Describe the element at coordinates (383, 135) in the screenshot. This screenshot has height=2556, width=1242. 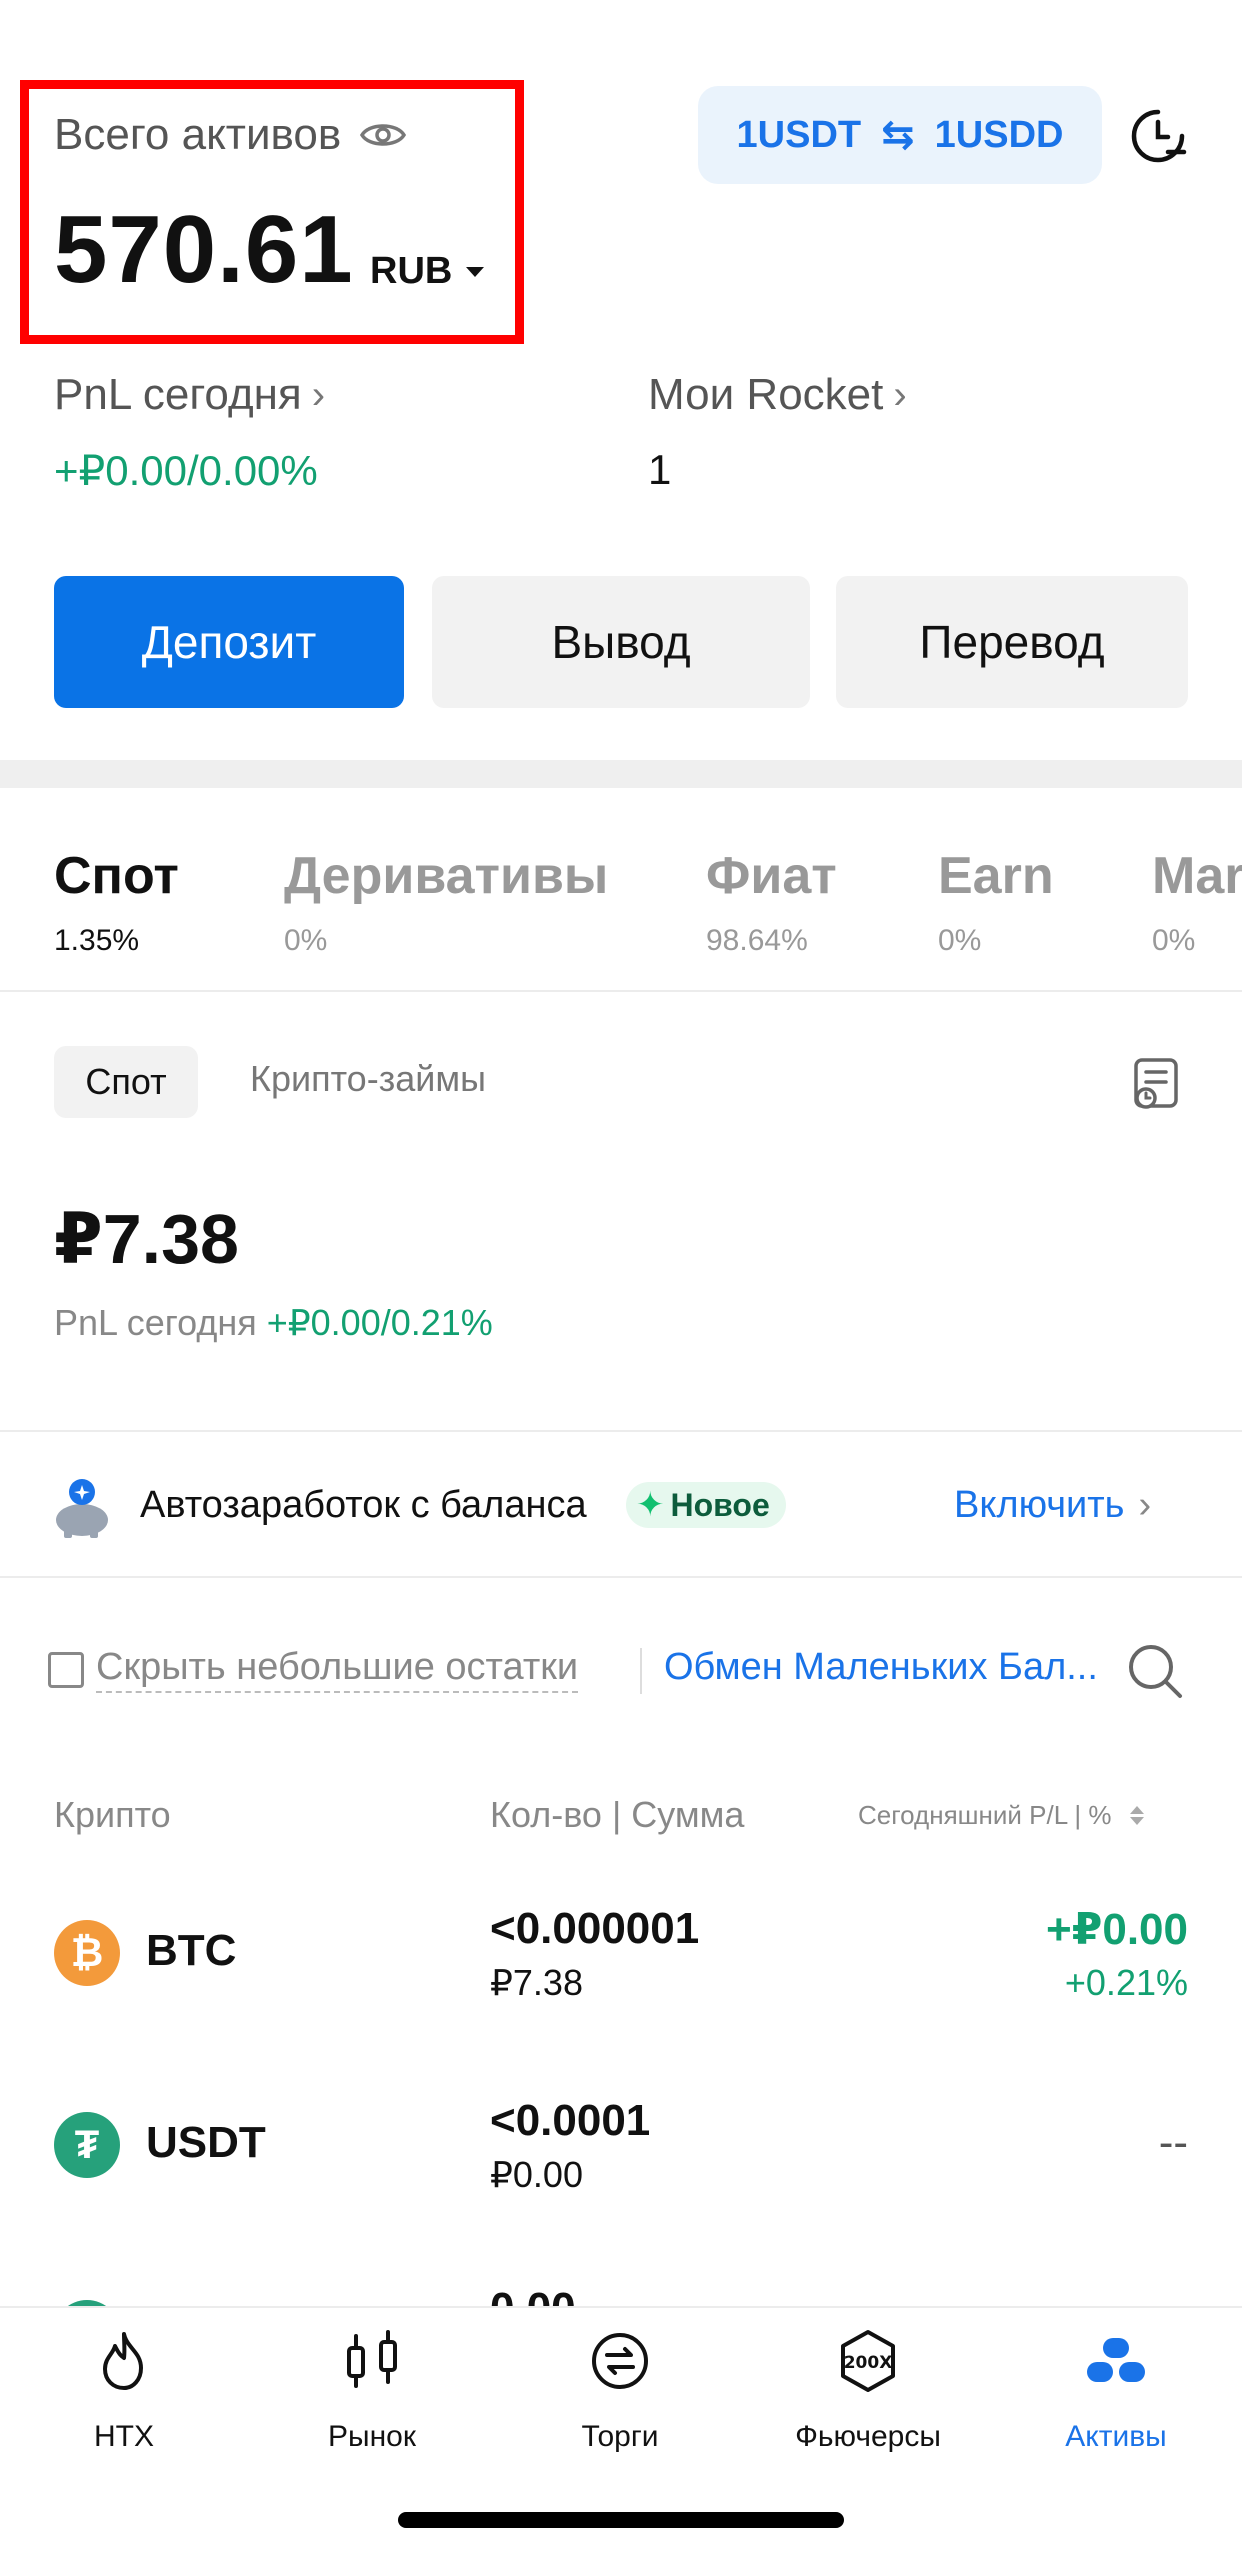
I see `eye-icon` at that location.